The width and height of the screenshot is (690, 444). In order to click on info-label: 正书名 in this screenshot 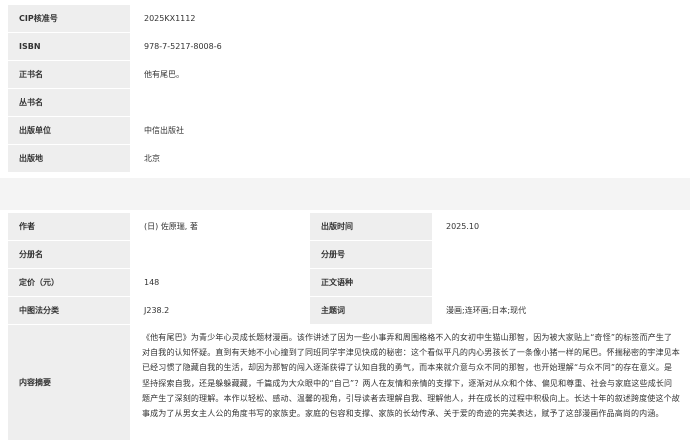, I will do `click(69, 74)`.